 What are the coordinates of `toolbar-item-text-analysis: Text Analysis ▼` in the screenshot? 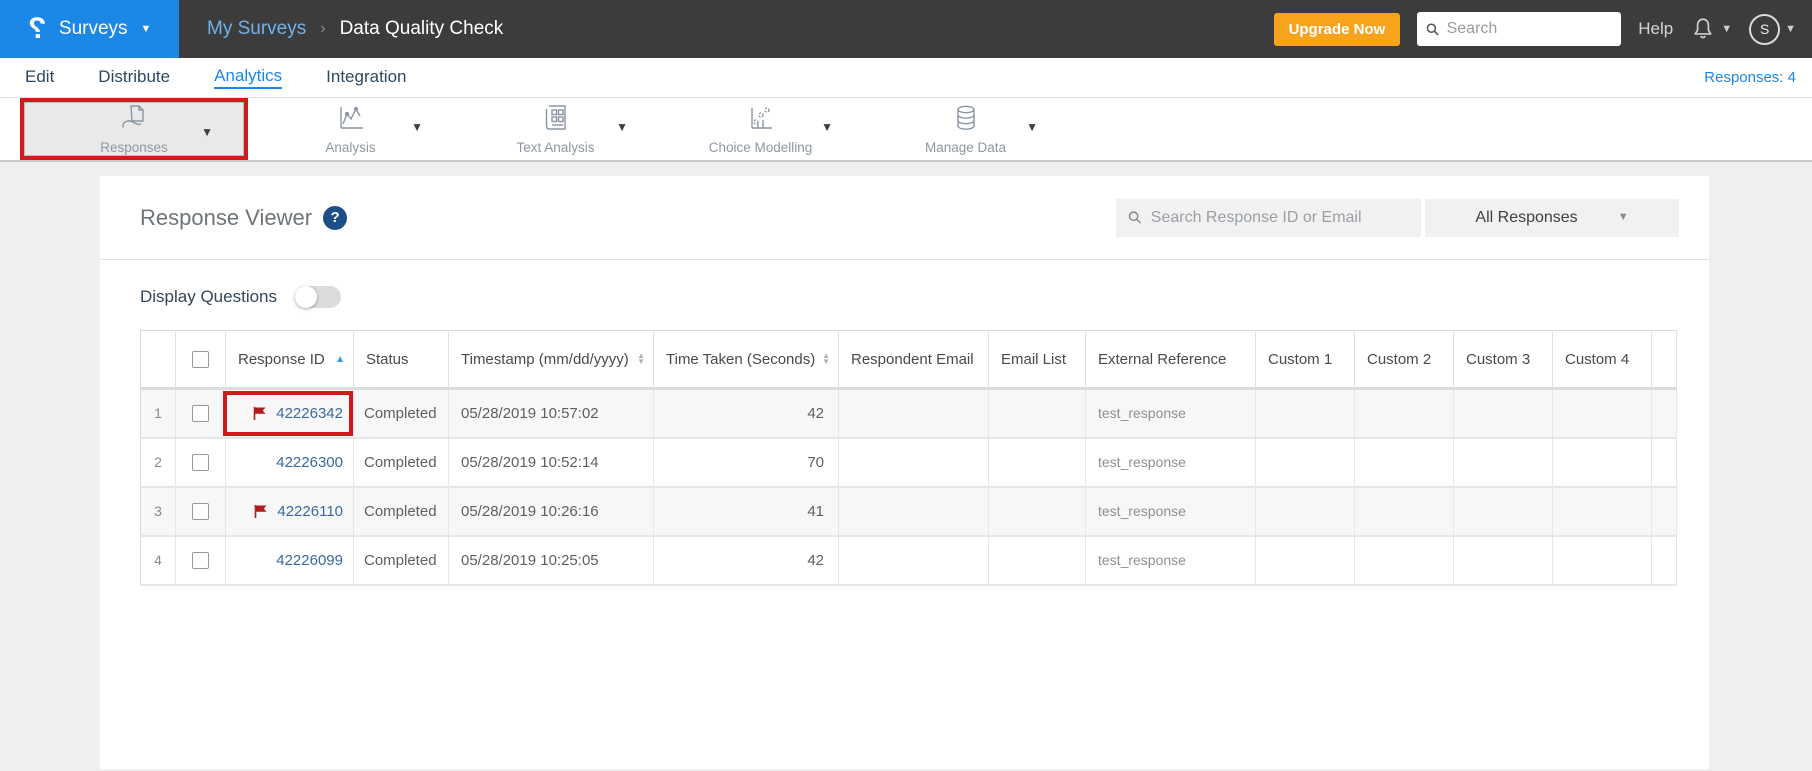 It's located at (555, 129).